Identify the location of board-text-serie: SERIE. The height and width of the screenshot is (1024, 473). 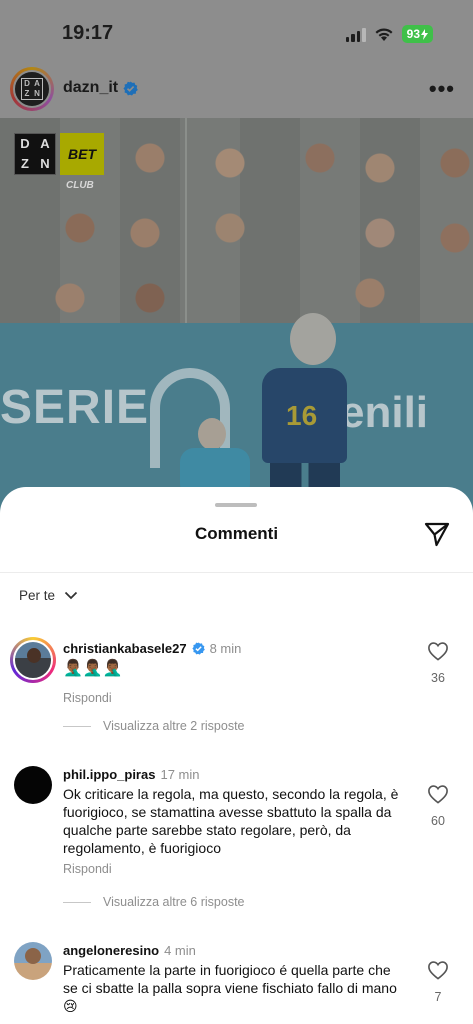
(75, 407).